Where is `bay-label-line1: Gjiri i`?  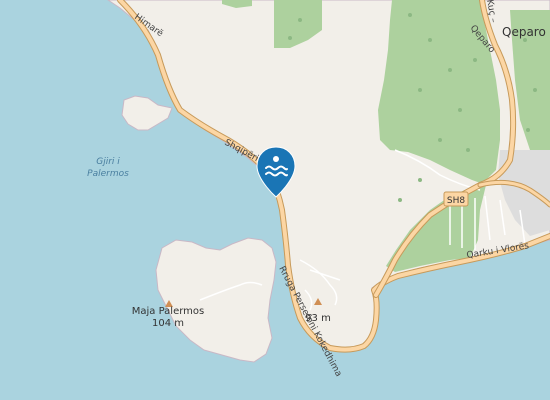 bay-label-line1: Gjiri i is located at coordinates (108, 162).